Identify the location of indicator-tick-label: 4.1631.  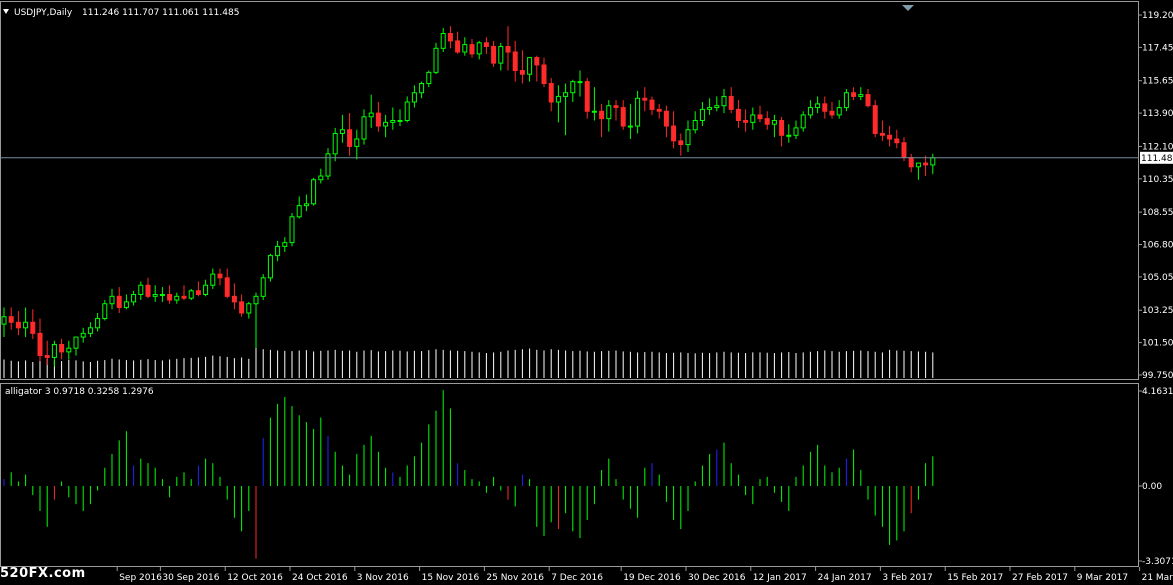
(1157, 392).